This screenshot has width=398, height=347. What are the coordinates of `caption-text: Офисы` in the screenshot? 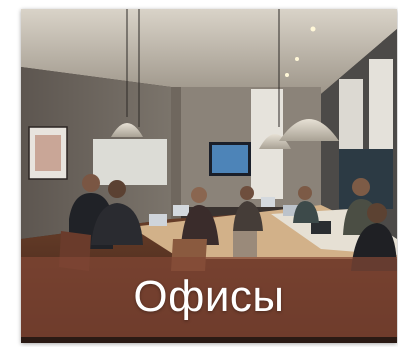 It's located at (209, 296).